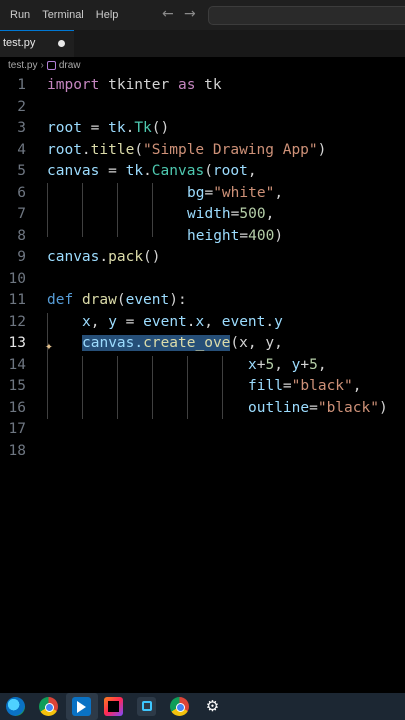 The height and width of the screenshot is (720, 405). What do you see at coordinates (202, 301) in the screenshot?
I see `code-line-11: 11 def draw(event):` at bounding box center [202, 301].